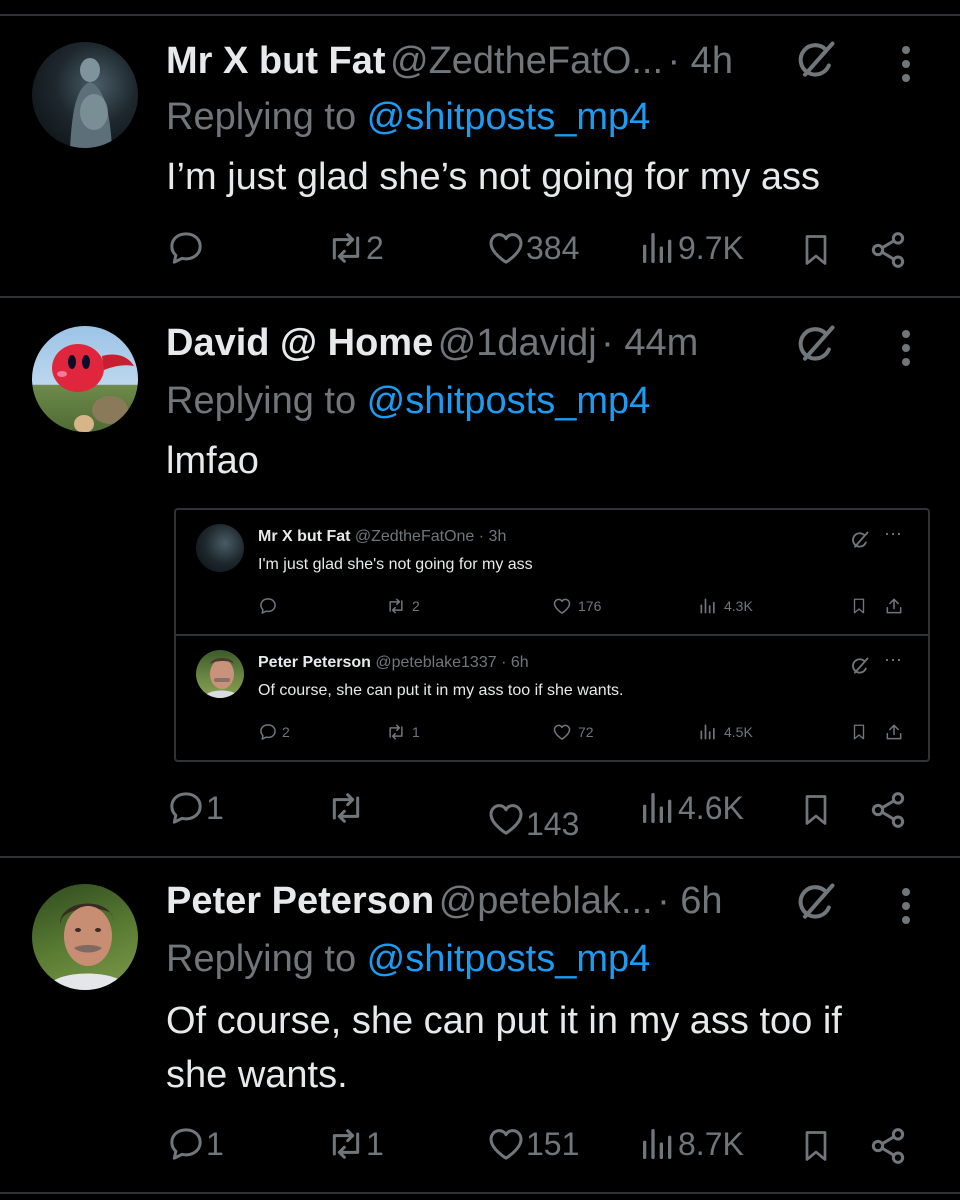 The height and width of the screenshot is (1200, 960). Describe the element at coordinates (711, 807) in the screenshot. I see `view-count: 4.6K` at that location.